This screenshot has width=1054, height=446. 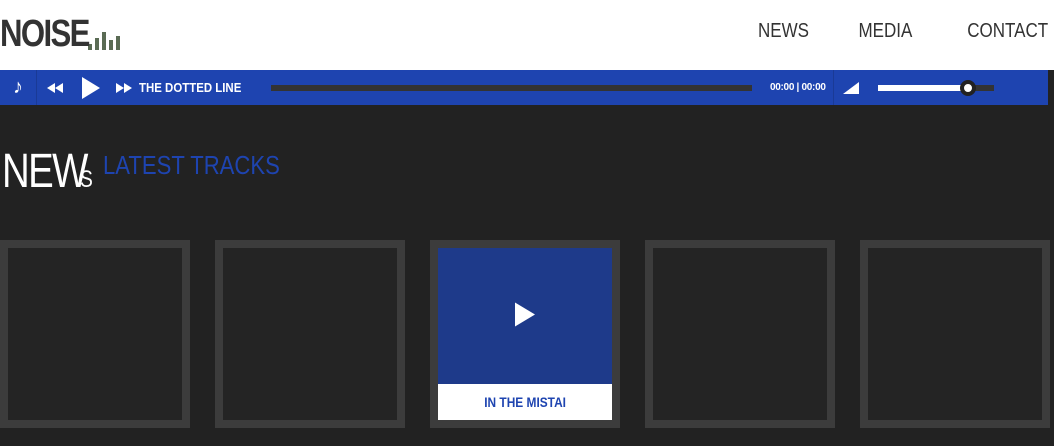 What do you see at coordinates (45, 34) in the screenshot?
I see `logo-text: NOISE` at bounding box center [45, 34].